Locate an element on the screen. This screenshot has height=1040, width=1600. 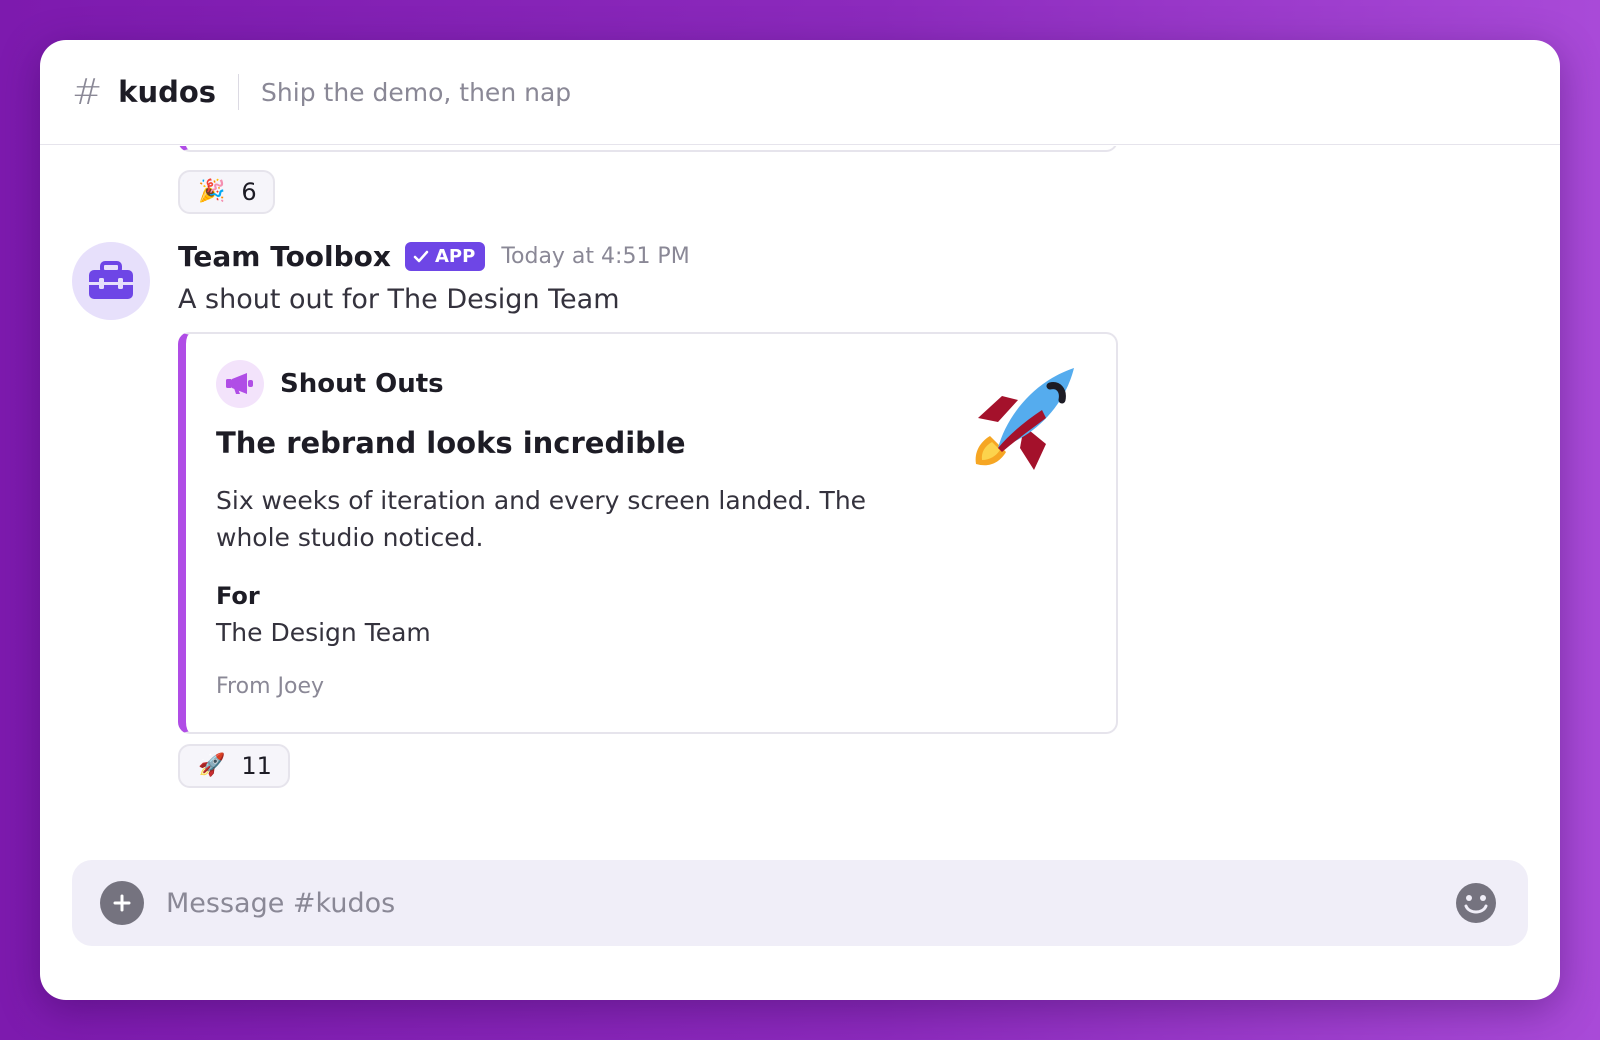
sender-name: Team Toolbox is located at coordinates (284, 256).